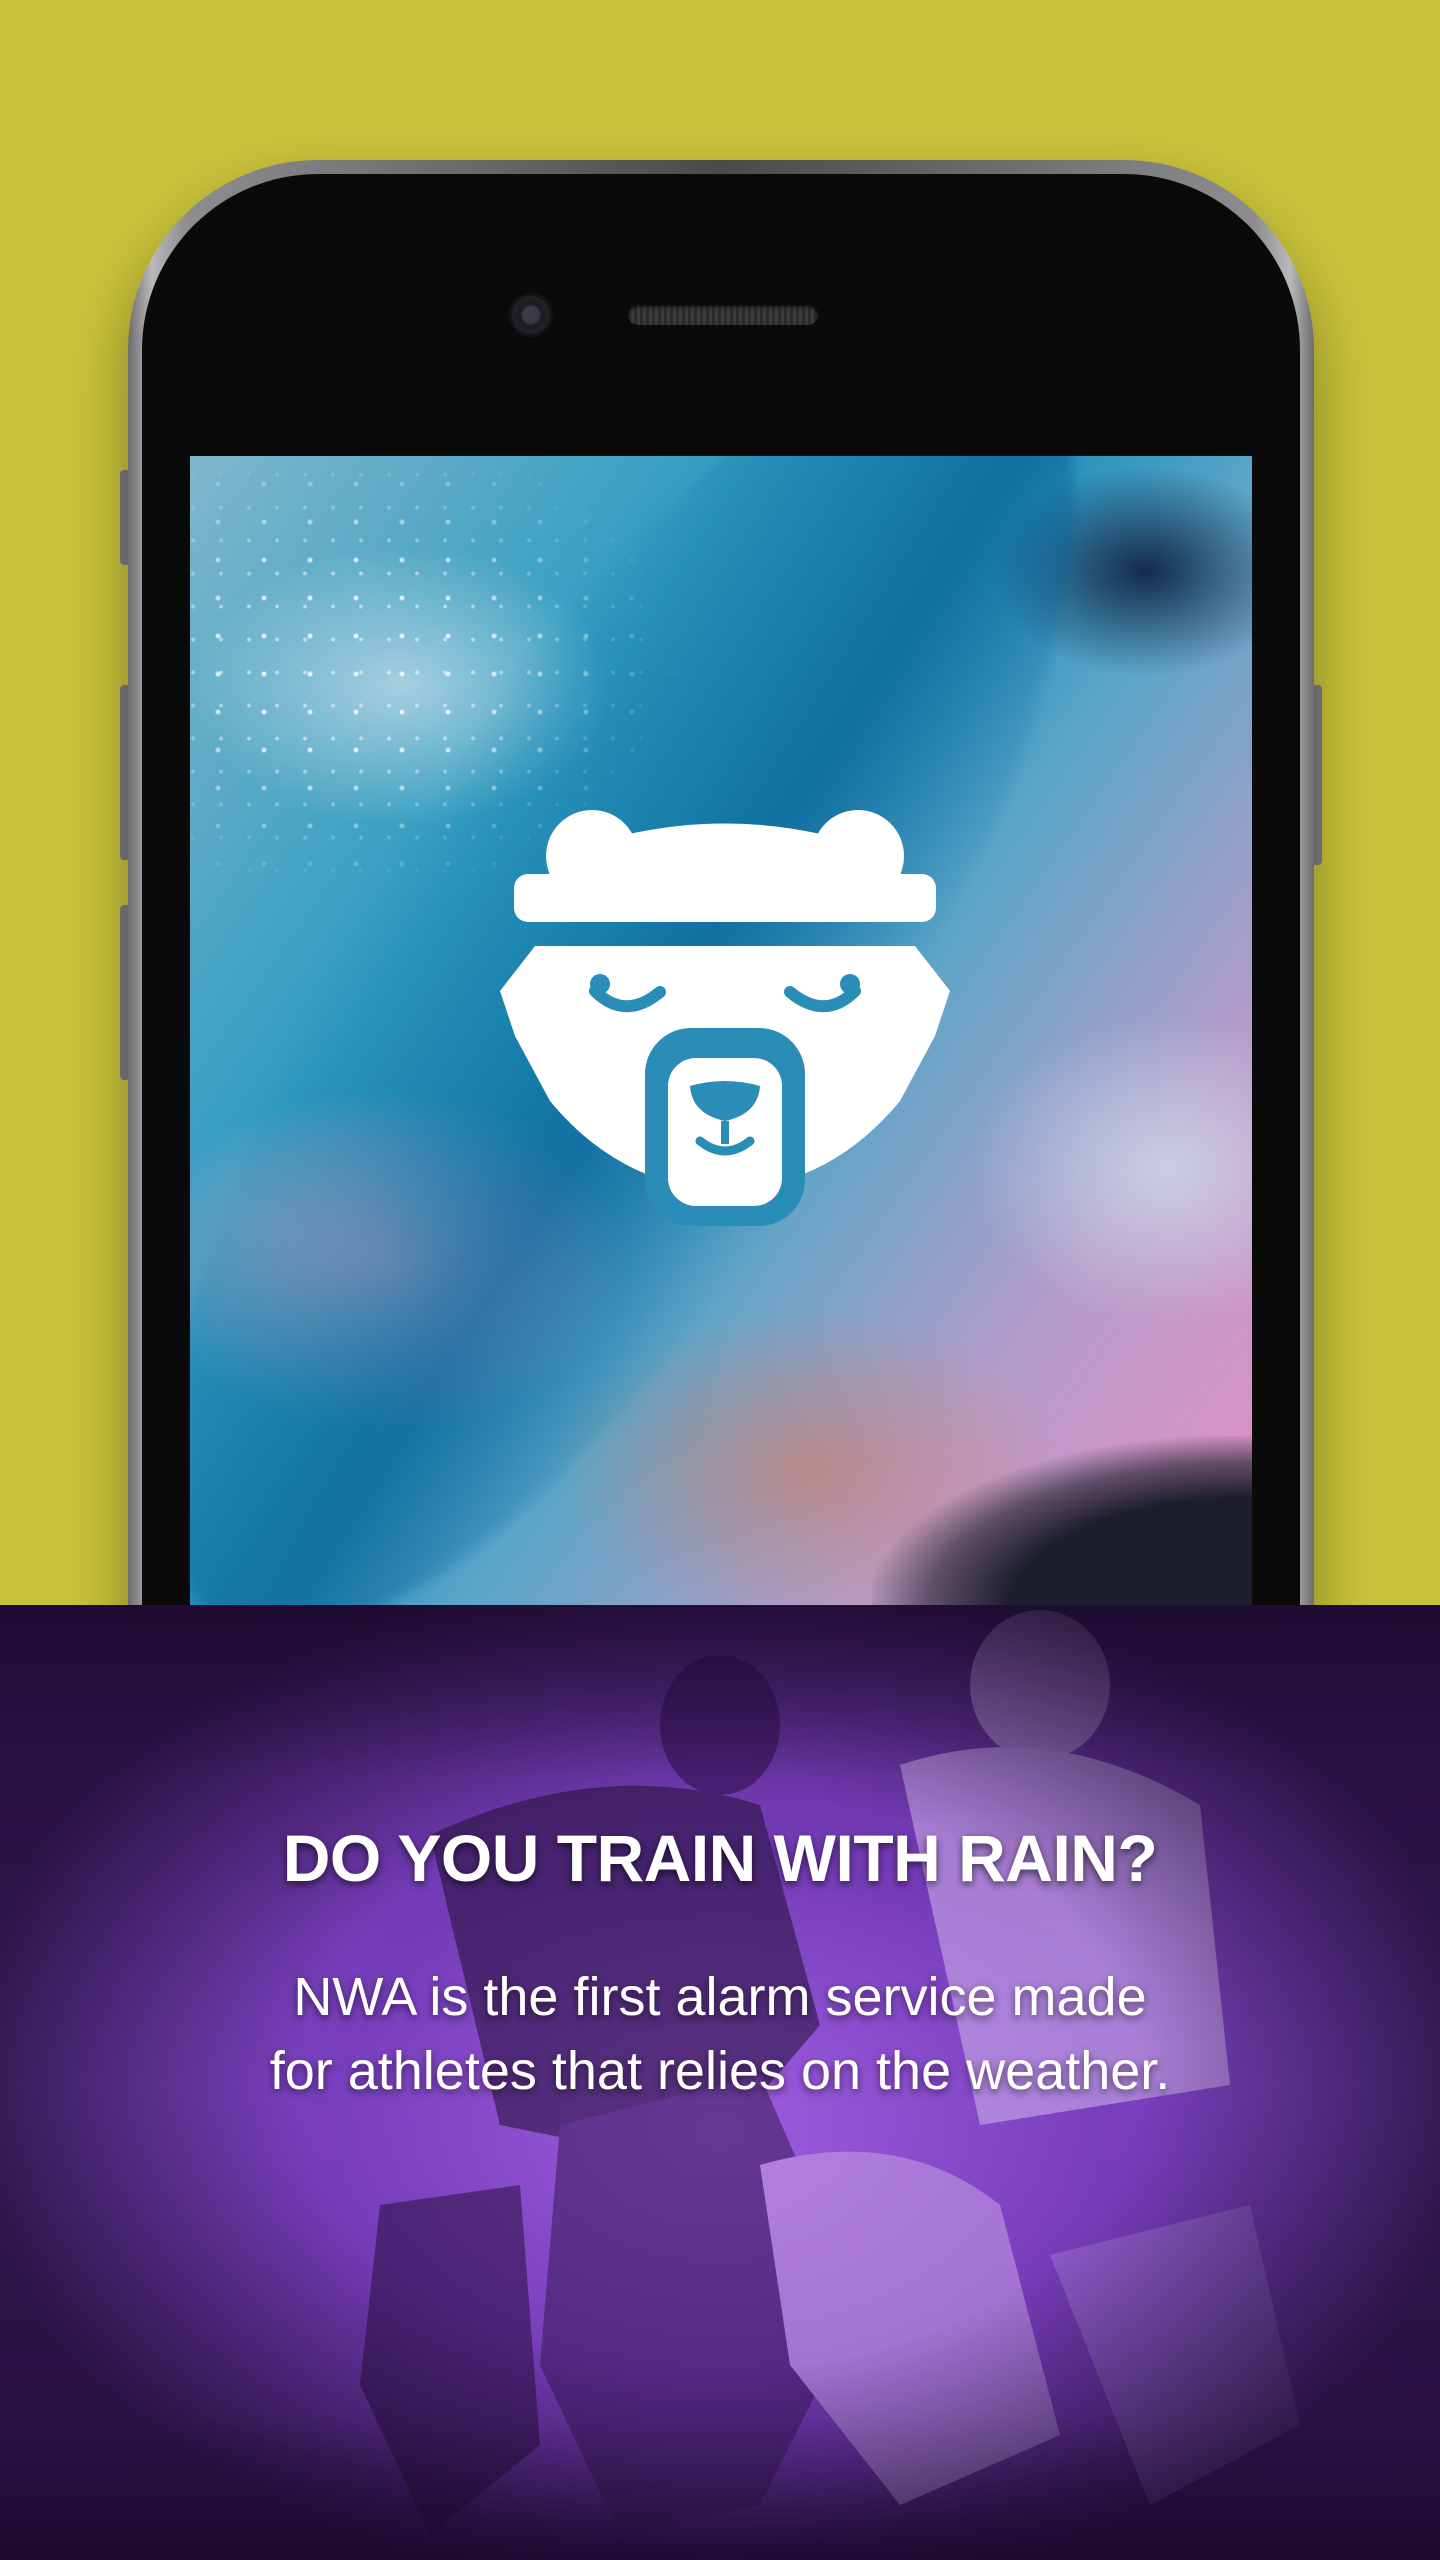 The width and height of the screenshot is (1440, 2560). I want to click on wave-splash, so click(1062, 1521).